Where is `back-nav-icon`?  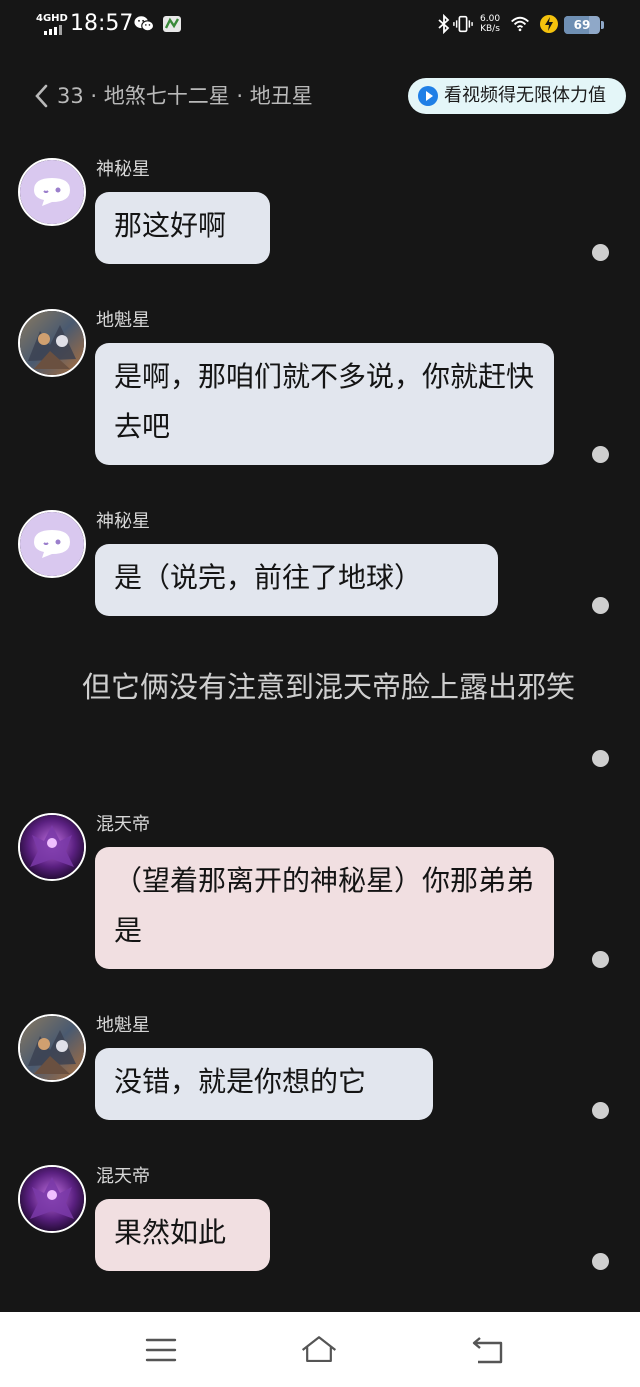 back-nav-icon is located at coordinates (488, 1350).